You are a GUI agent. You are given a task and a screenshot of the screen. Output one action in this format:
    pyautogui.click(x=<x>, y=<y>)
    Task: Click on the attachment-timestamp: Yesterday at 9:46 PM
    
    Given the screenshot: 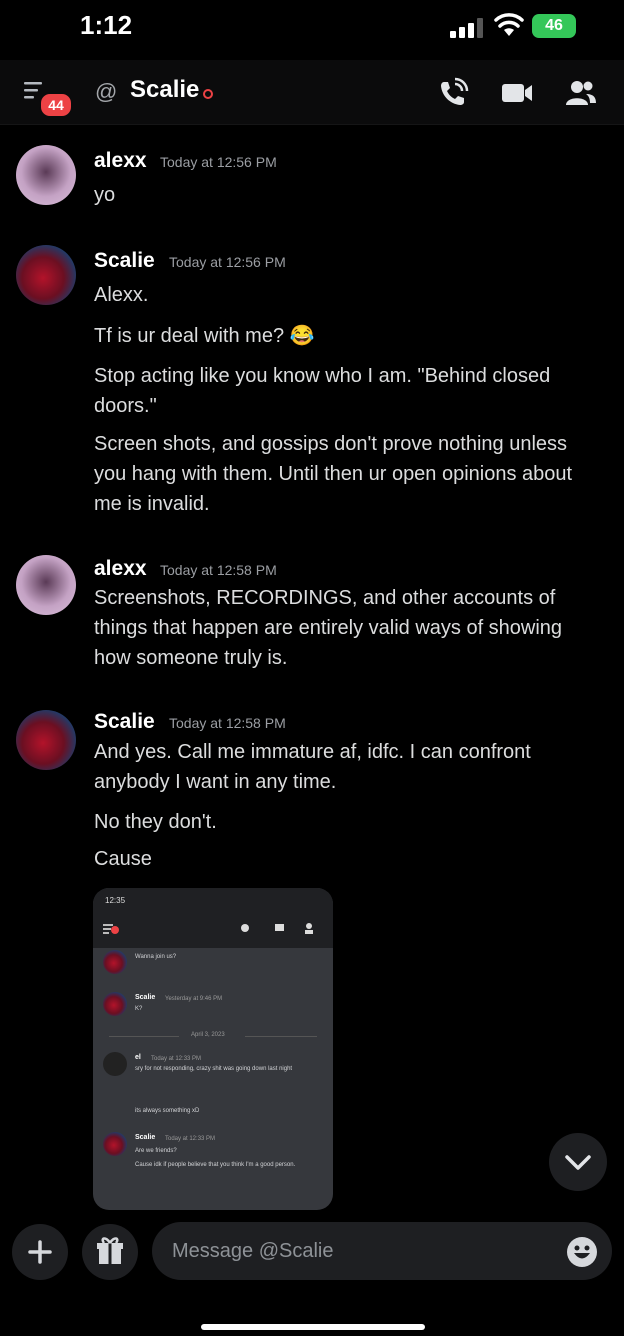 What is the action you would take?
    pyautogui.click(x=194, y=999)
    